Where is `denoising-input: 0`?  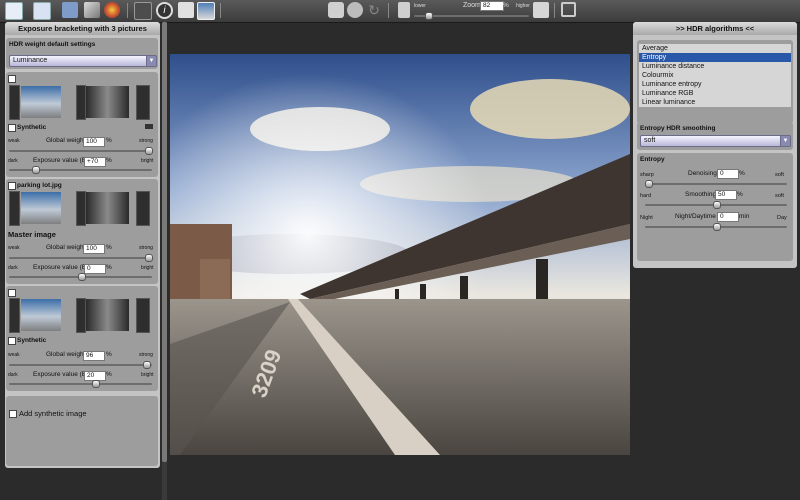 denoising-input: 0 is located at coordinates (728, 174).